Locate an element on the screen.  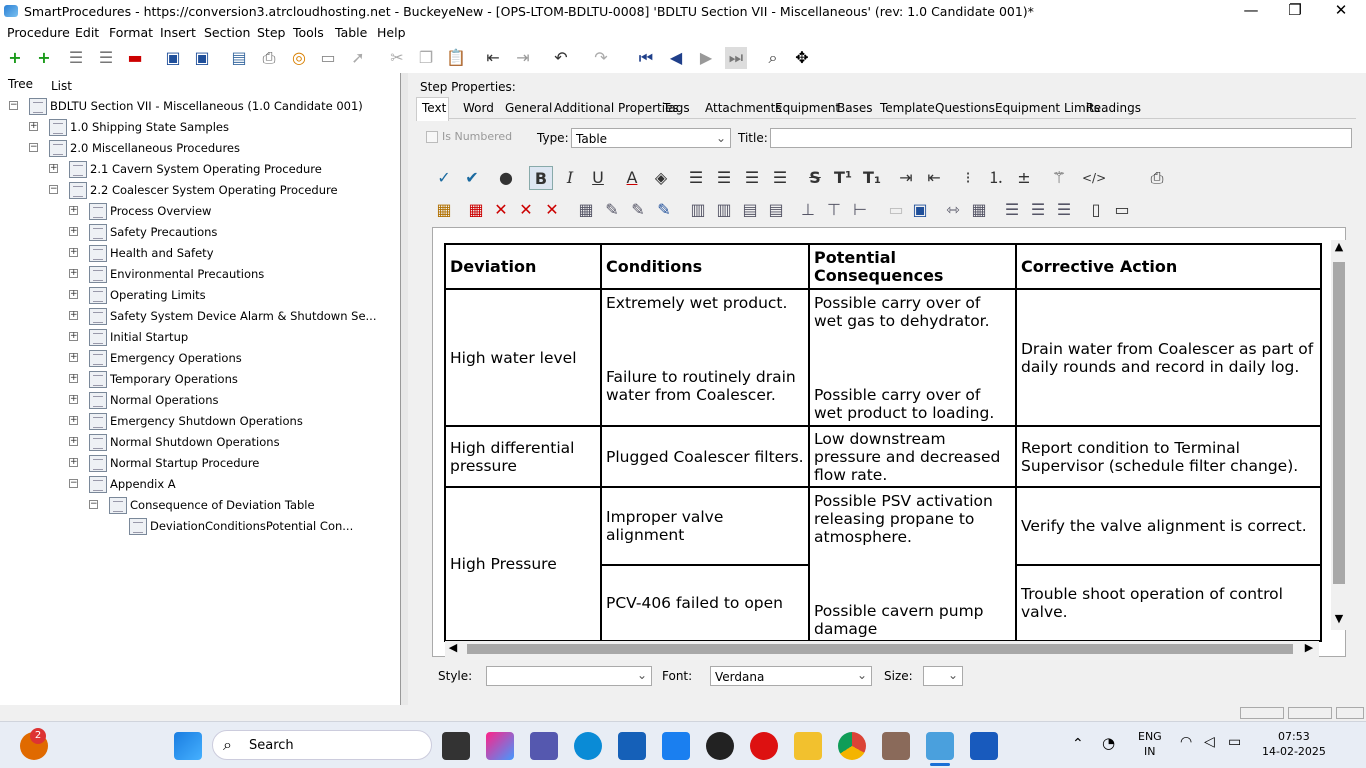
tree-node: + Normal Operations is located at coordinates (198, 400).